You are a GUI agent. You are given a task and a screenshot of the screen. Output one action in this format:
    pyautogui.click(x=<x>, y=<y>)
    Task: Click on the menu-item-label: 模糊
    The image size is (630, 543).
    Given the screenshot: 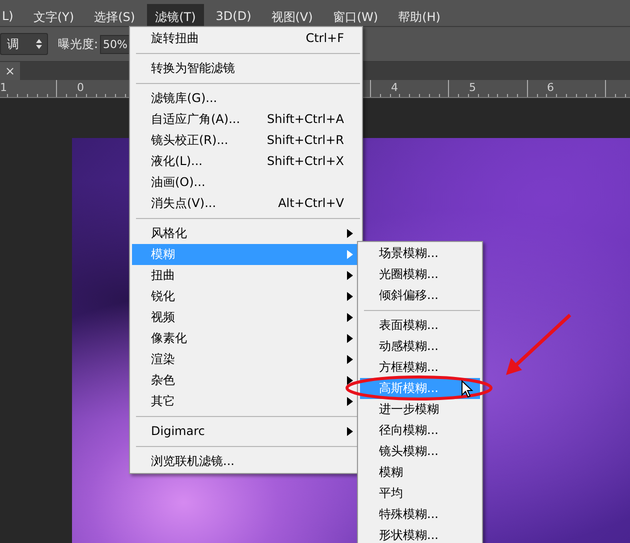 What is the action you would take?
    pyautogui.click(x=163, y=254)
    